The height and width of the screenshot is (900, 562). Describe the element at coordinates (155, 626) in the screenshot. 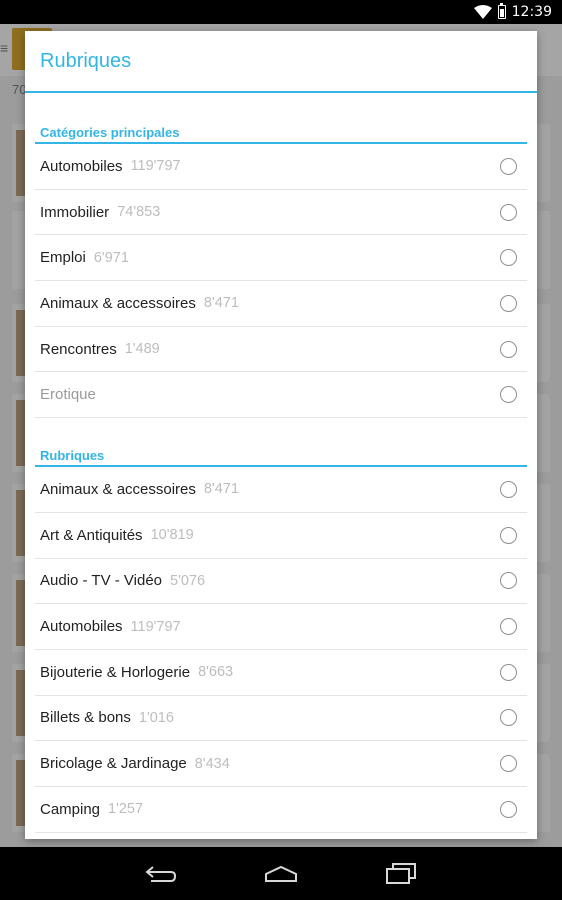

I see `rubrique-count: 119'797` at that location.